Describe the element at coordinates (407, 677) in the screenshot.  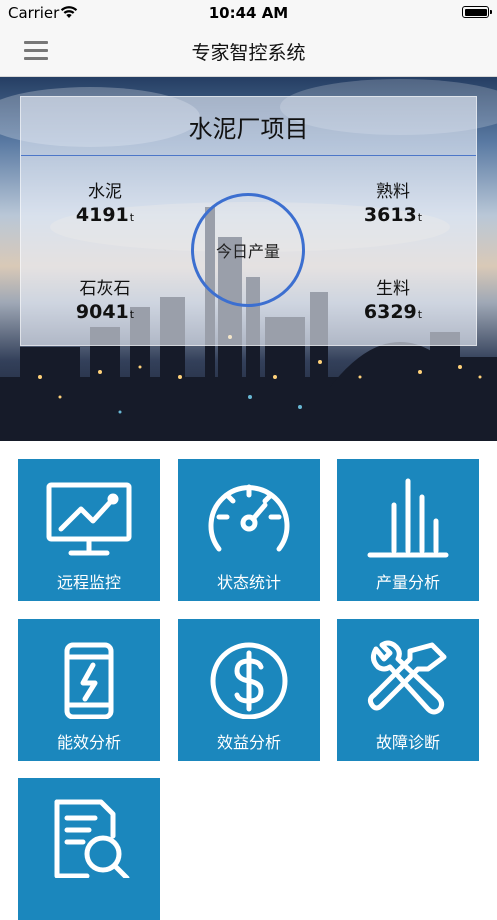
I see `tools-icon` at that location.